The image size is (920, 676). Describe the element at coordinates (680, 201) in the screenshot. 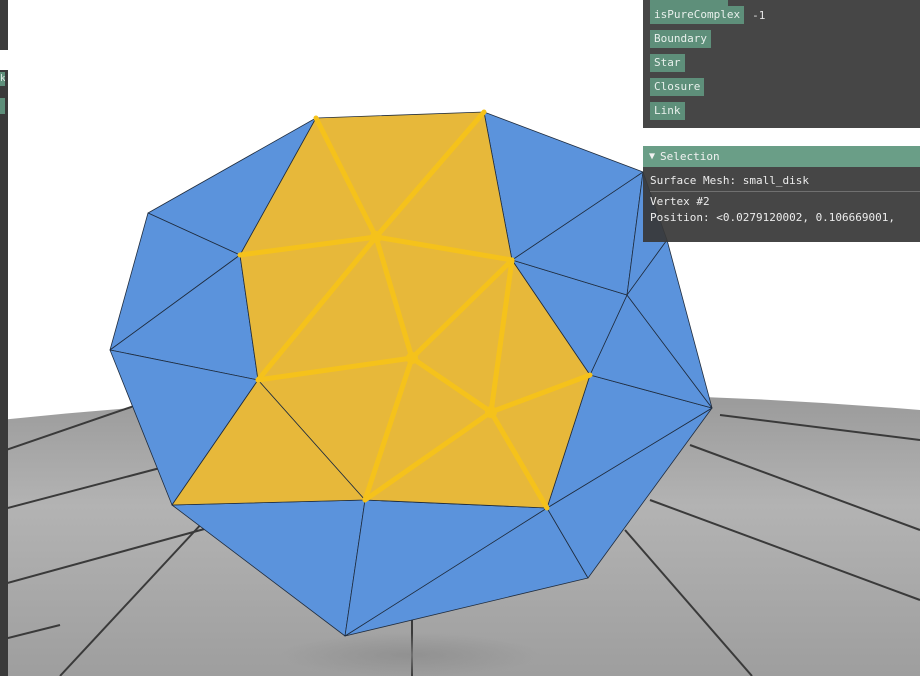

I see `selection-vertex-id: Vertex #2` at that location.